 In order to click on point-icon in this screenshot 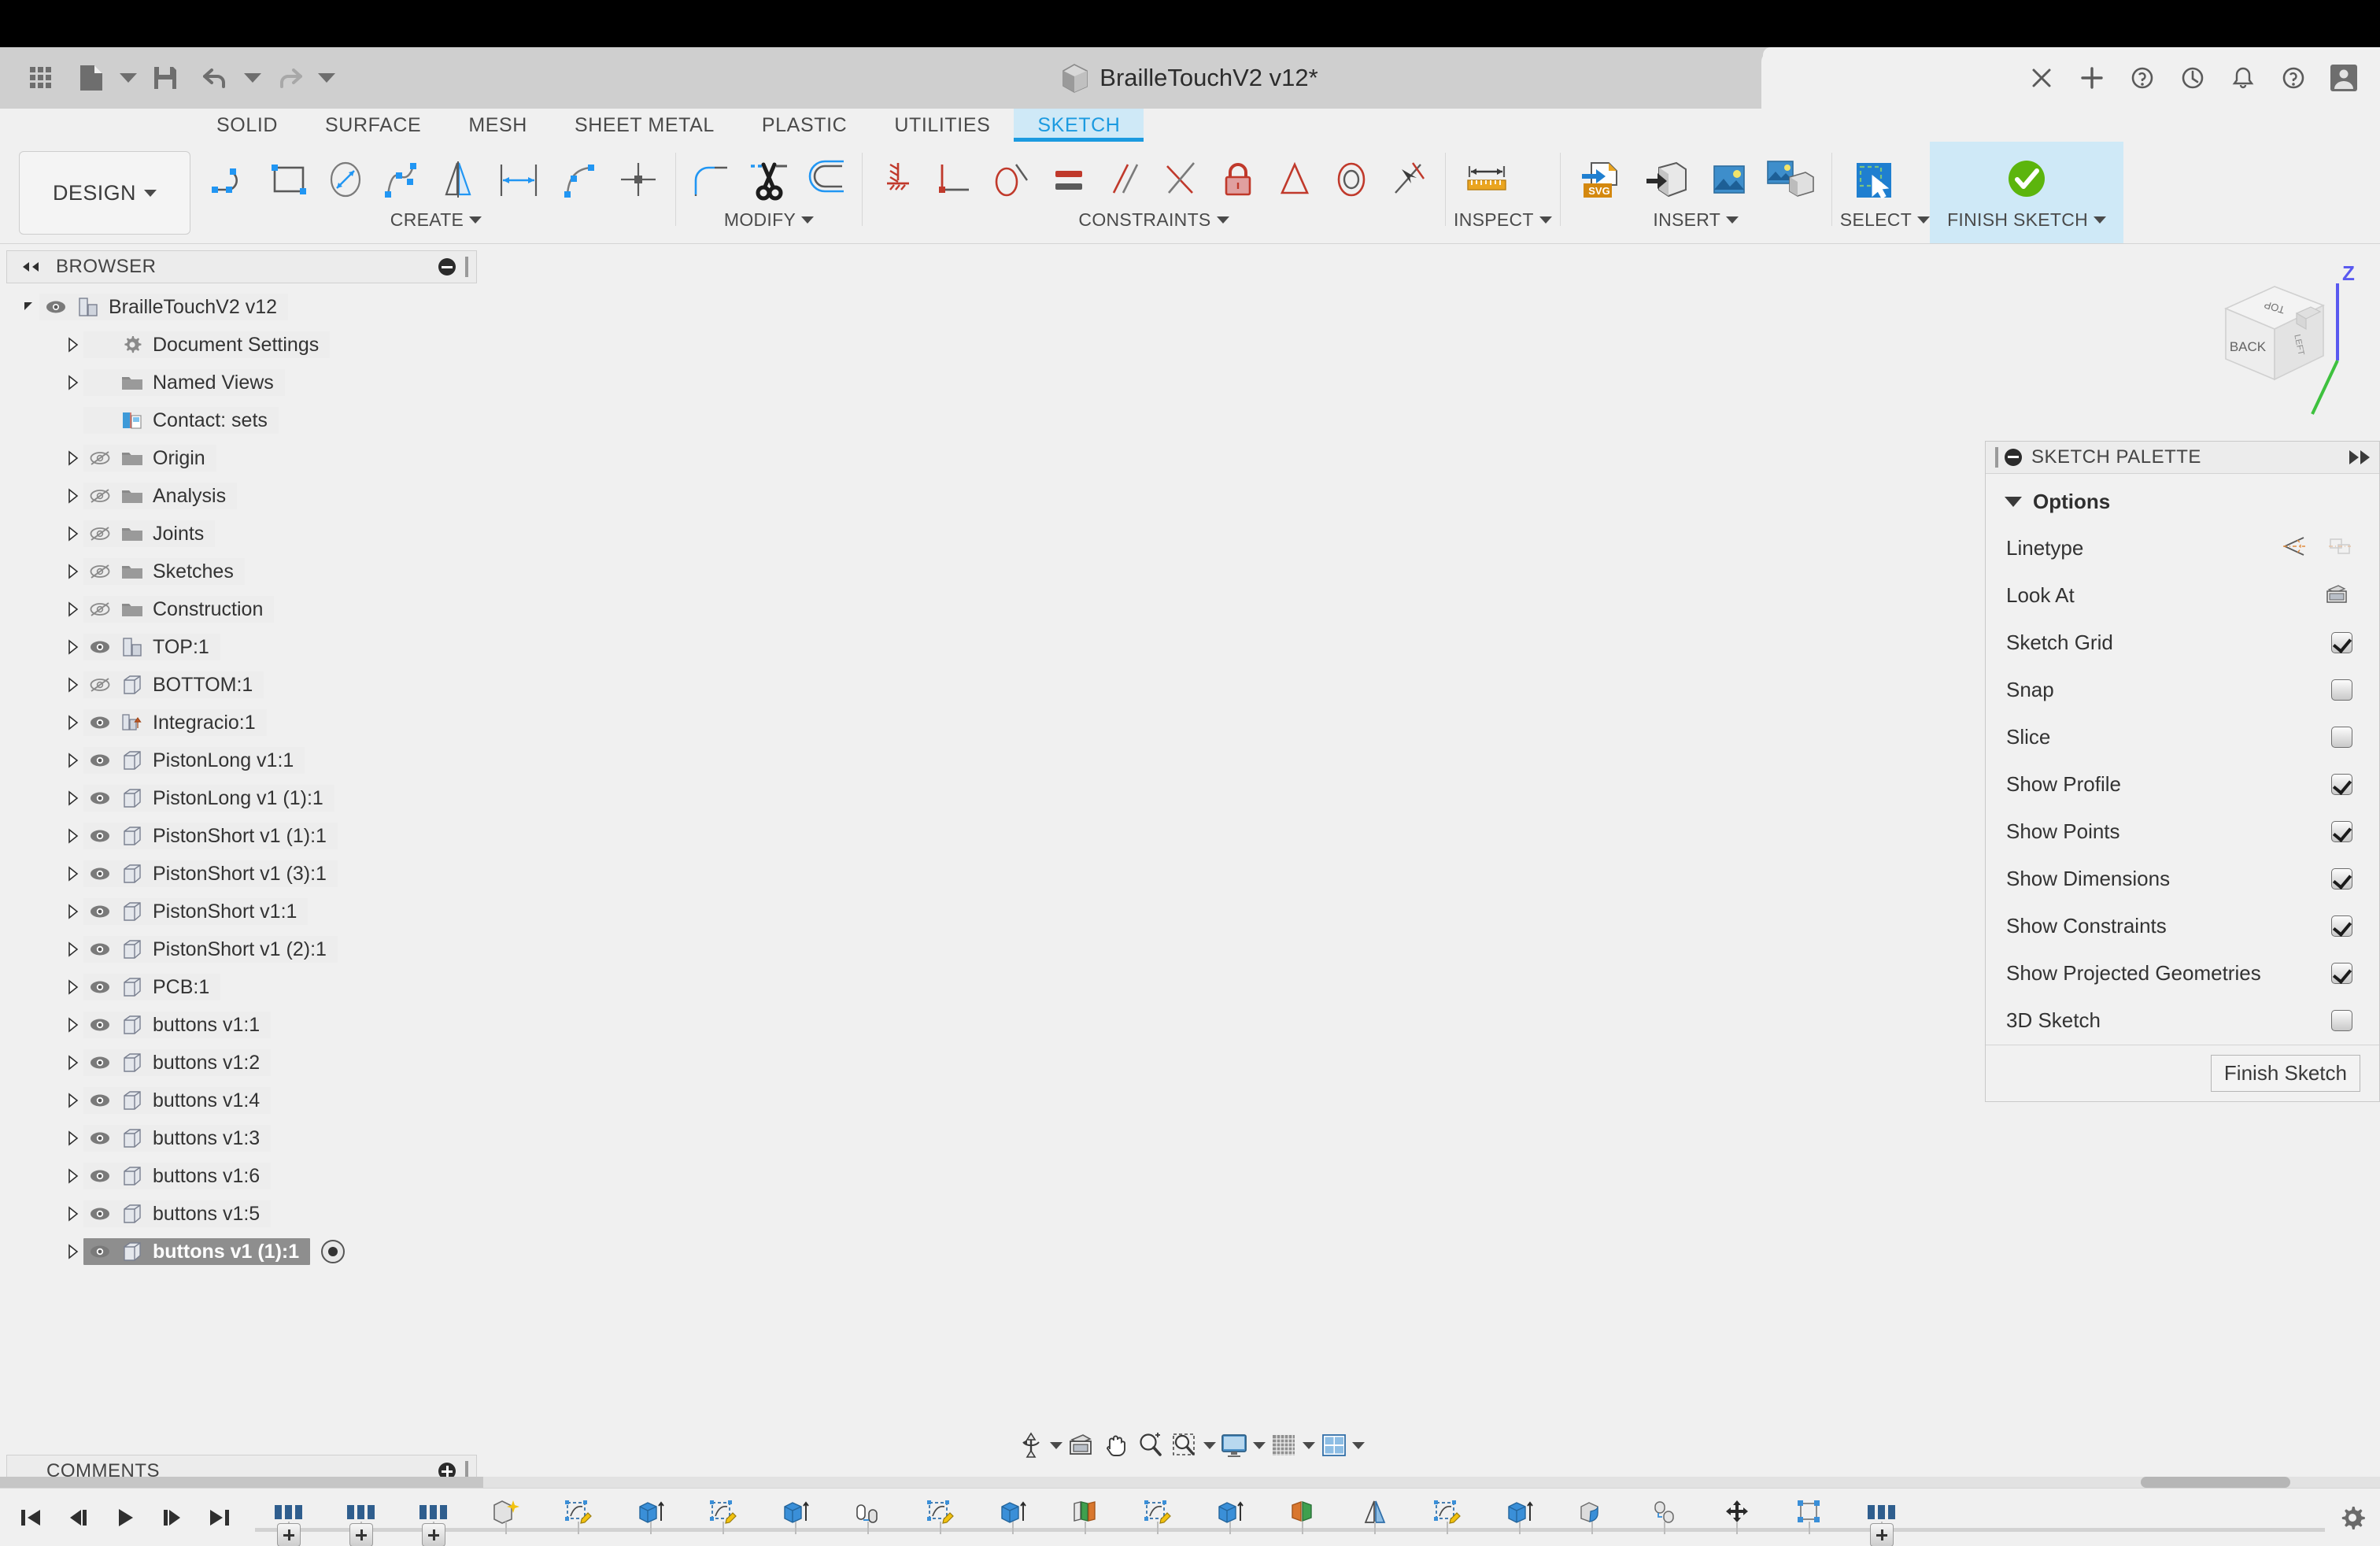, I will do `click(639, 180)`.